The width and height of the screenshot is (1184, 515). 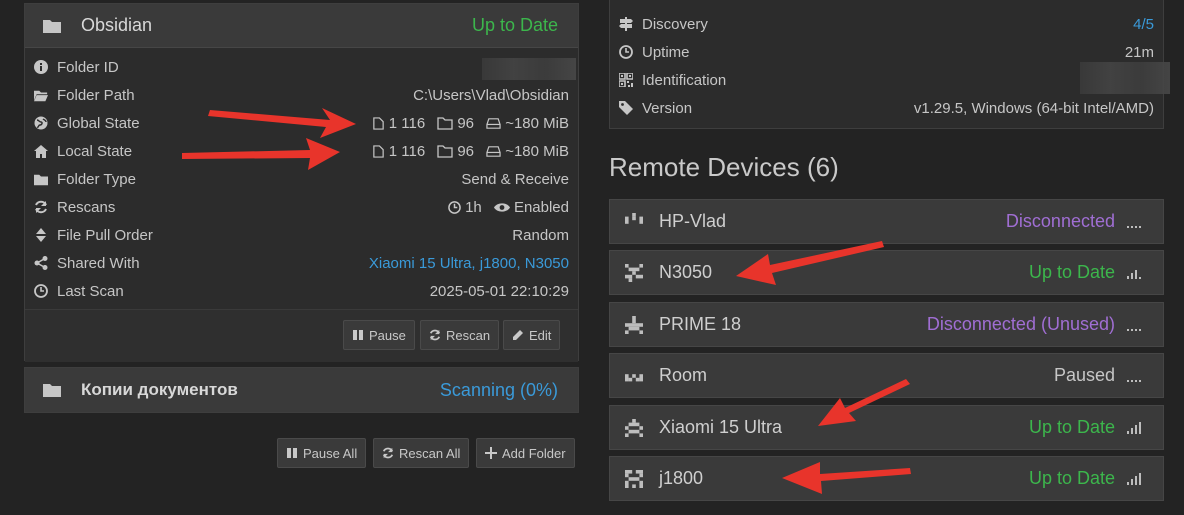 I want to click on folder-title: Копии документов, so click(x=159, y=389).